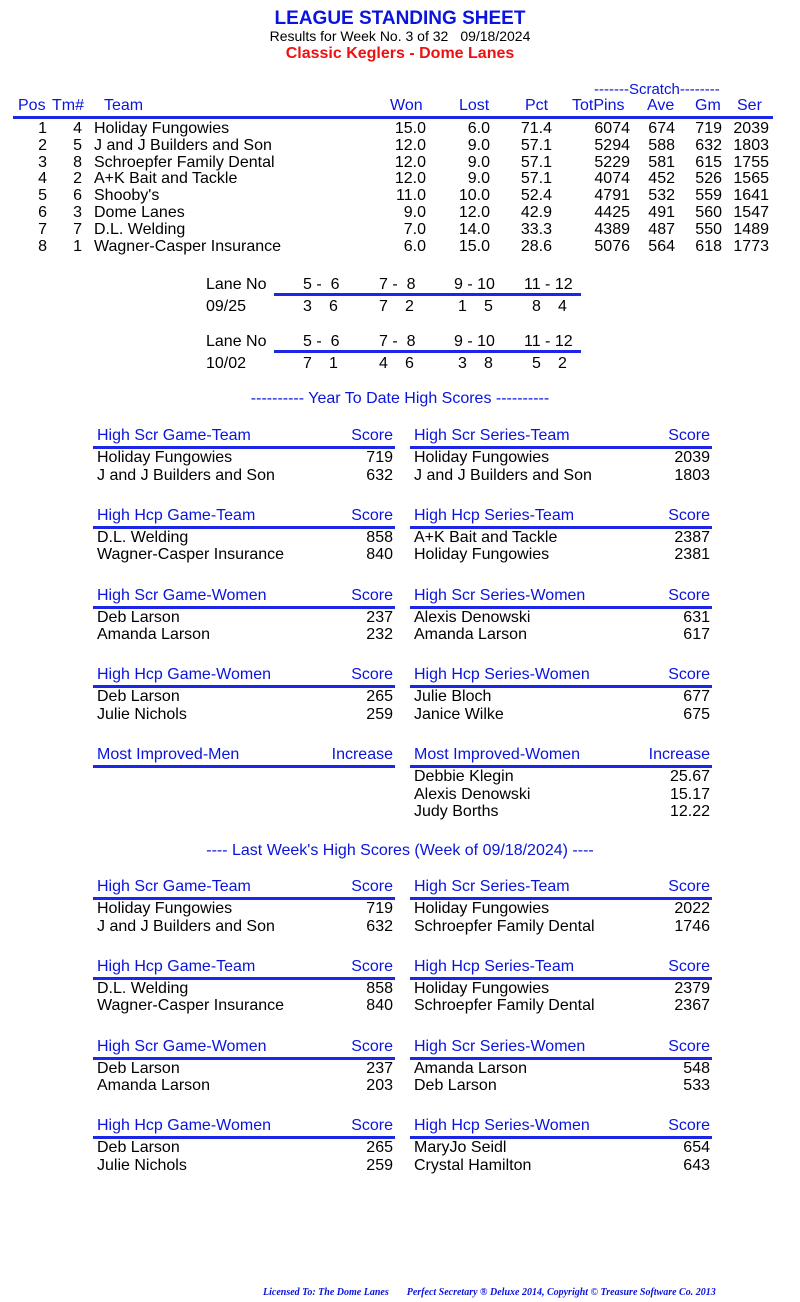 This screenshot has width=800, height=1302. I want to click on bowler-name: A+K Bait and Tackle, so click(486, 537).